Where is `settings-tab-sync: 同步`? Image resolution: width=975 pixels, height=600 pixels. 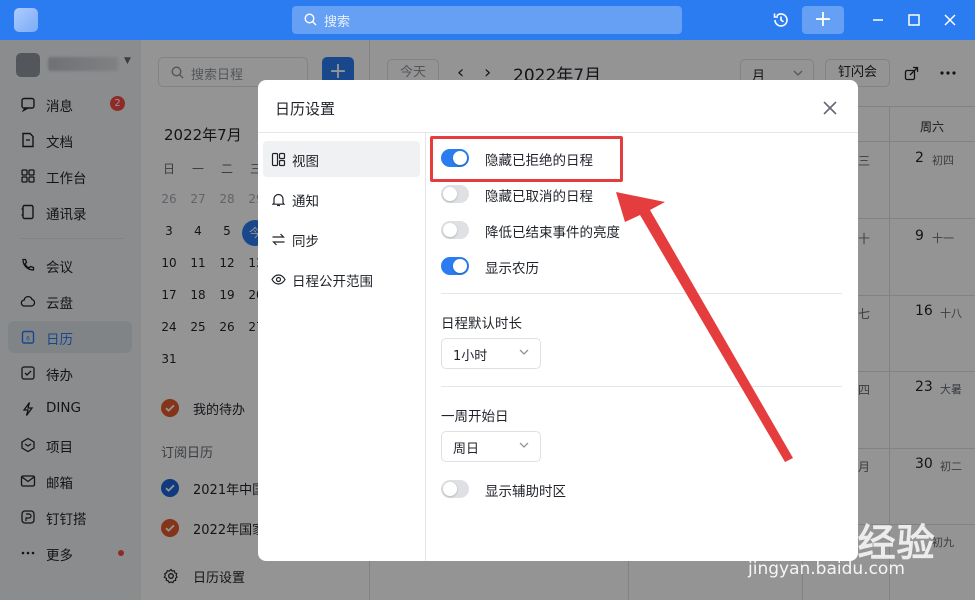
settings-tab-sync: 同步 is located at coordinates (341, 239).